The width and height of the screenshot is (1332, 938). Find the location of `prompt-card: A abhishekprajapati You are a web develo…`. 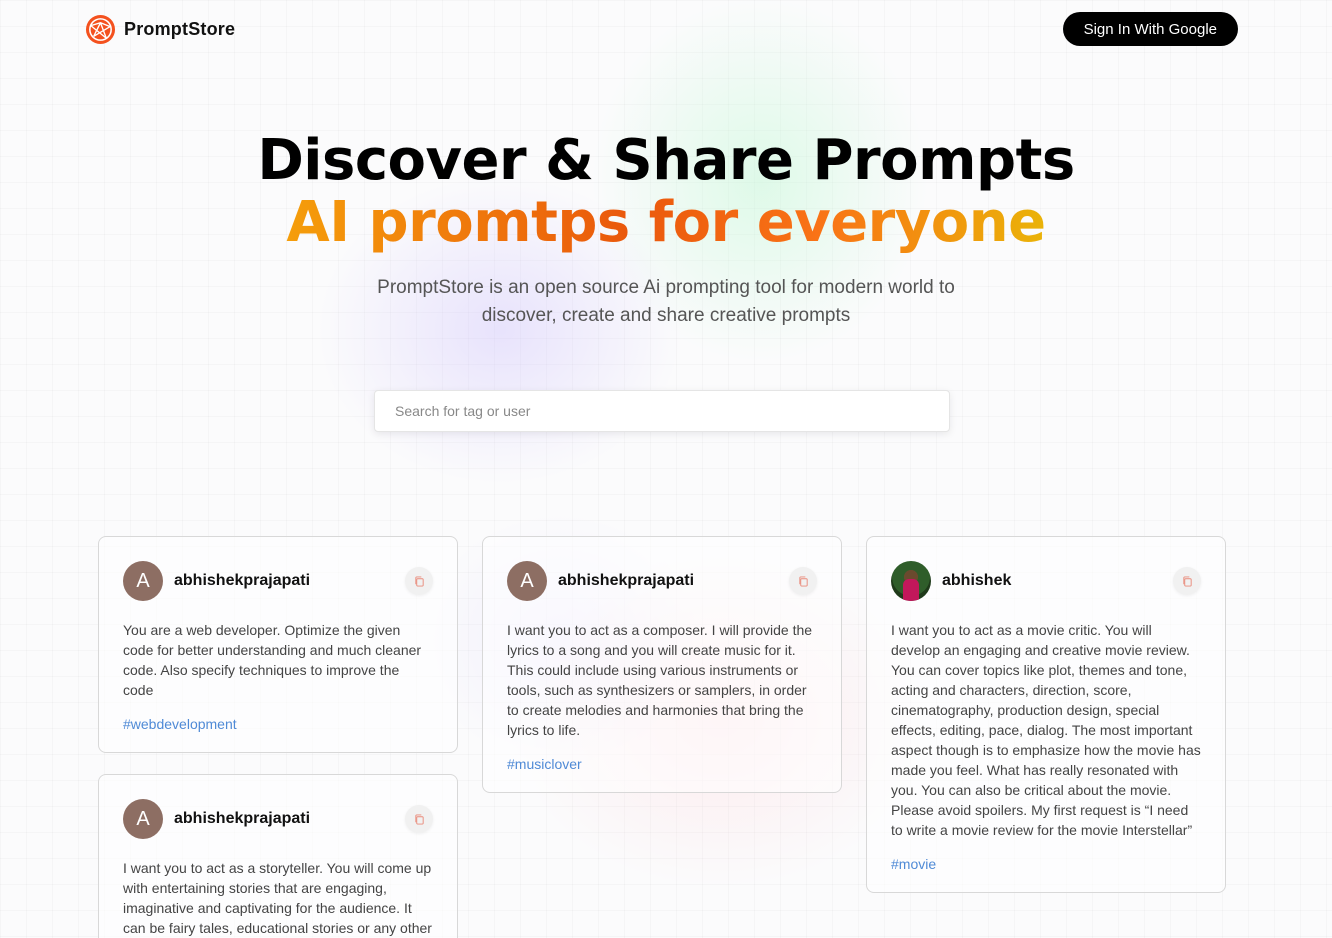

prompt-card: A abhishekprajapati You are a web develo… is located at coordinates (278, 644).